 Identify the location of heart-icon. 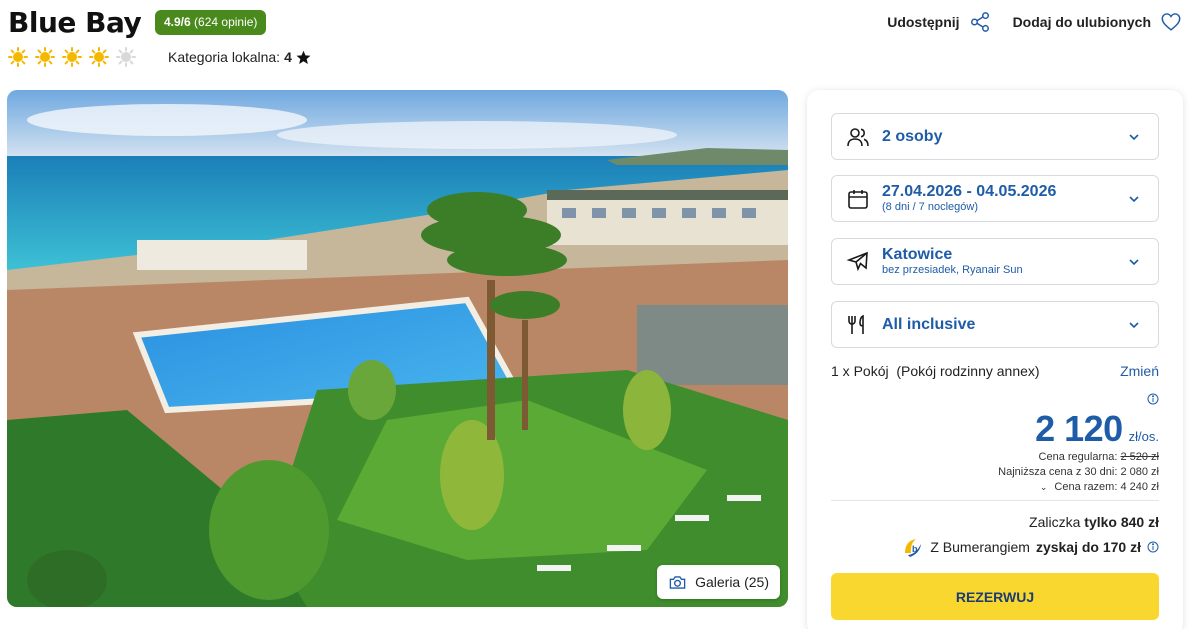
(1171, 22).